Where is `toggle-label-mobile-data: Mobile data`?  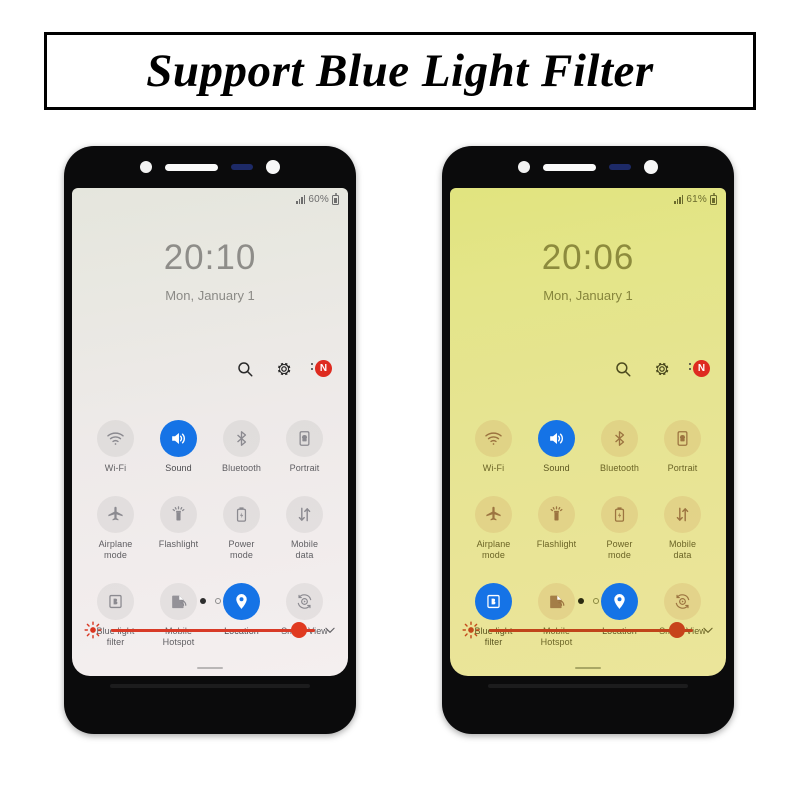
toggle-label-mobile-data: Mobile data is located at coordinates (682, 549).